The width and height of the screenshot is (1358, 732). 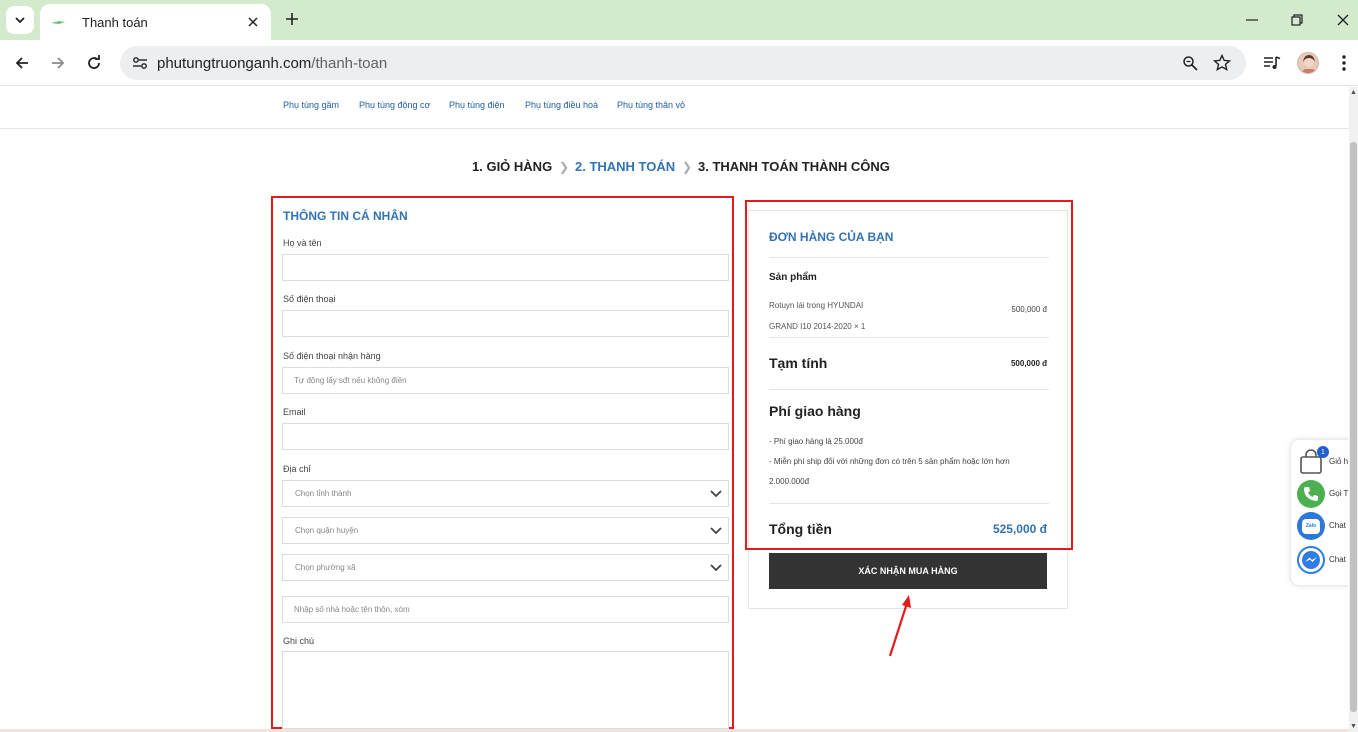 What do you see at coordinates (1252, 20) in the screenshot?
I see `minimize-icon` at bounding box center [1252, 20].